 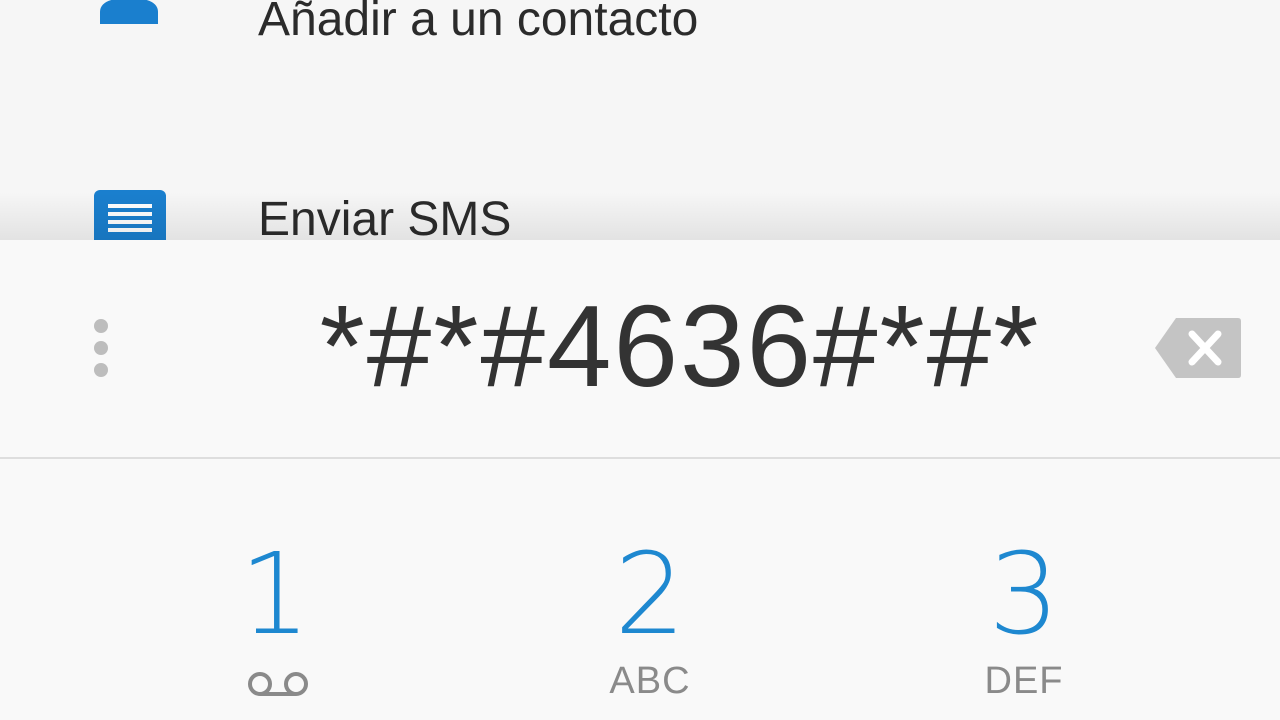 What do you see at coordinates (1198, 348) in the screenshot?
I see `backspace-icon` at bounding box center [1198, 348].